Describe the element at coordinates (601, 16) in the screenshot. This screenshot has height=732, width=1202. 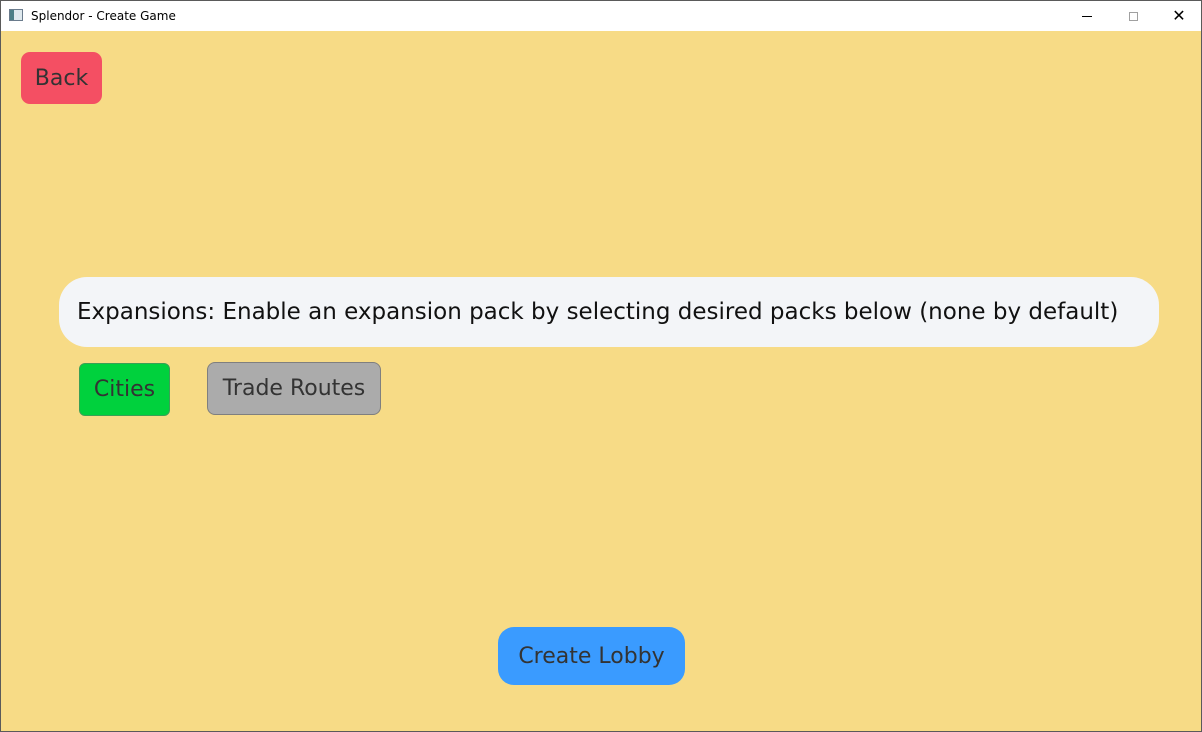
I see `title-bar: Splendor - Create Game ✕` at that location.